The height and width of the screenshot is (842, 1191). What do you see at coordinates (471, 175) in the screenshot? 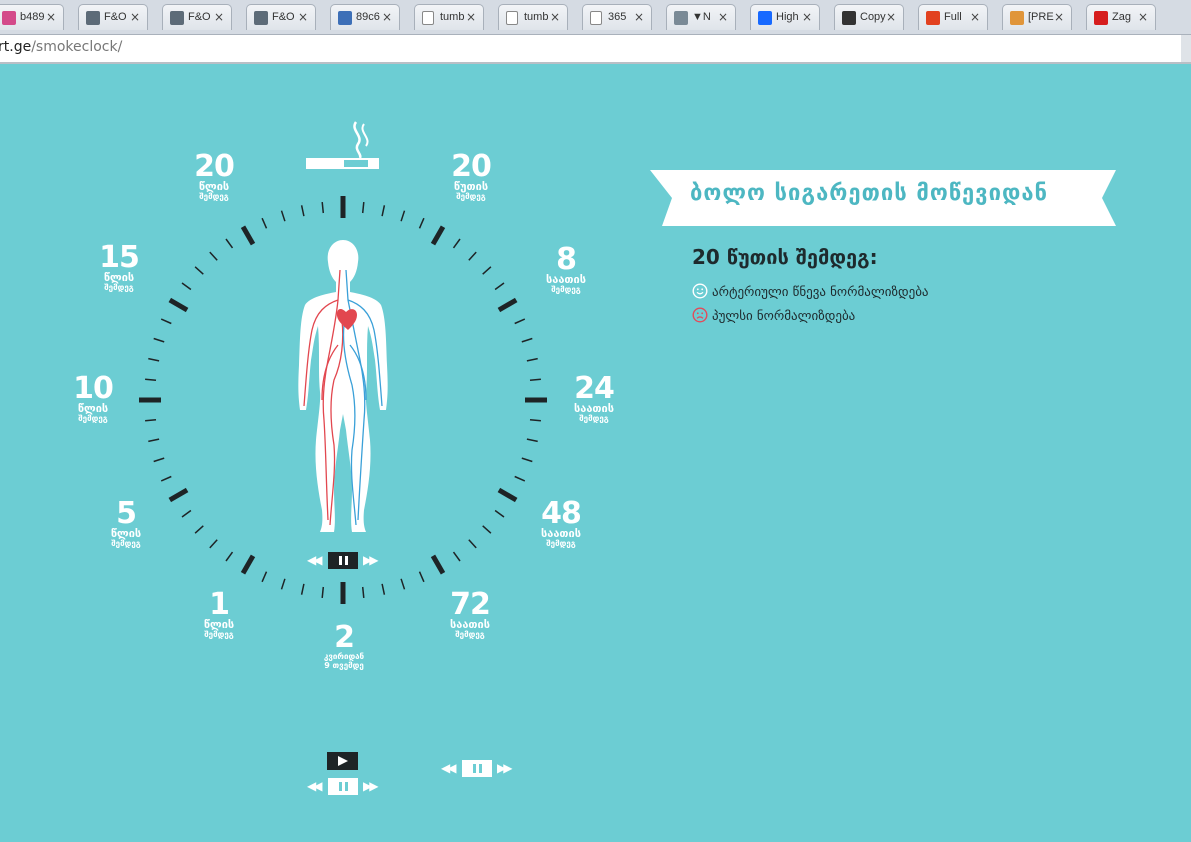
I see `label-20-min: 20 წუთის შემდეგ` at bounding box center [471, 175].